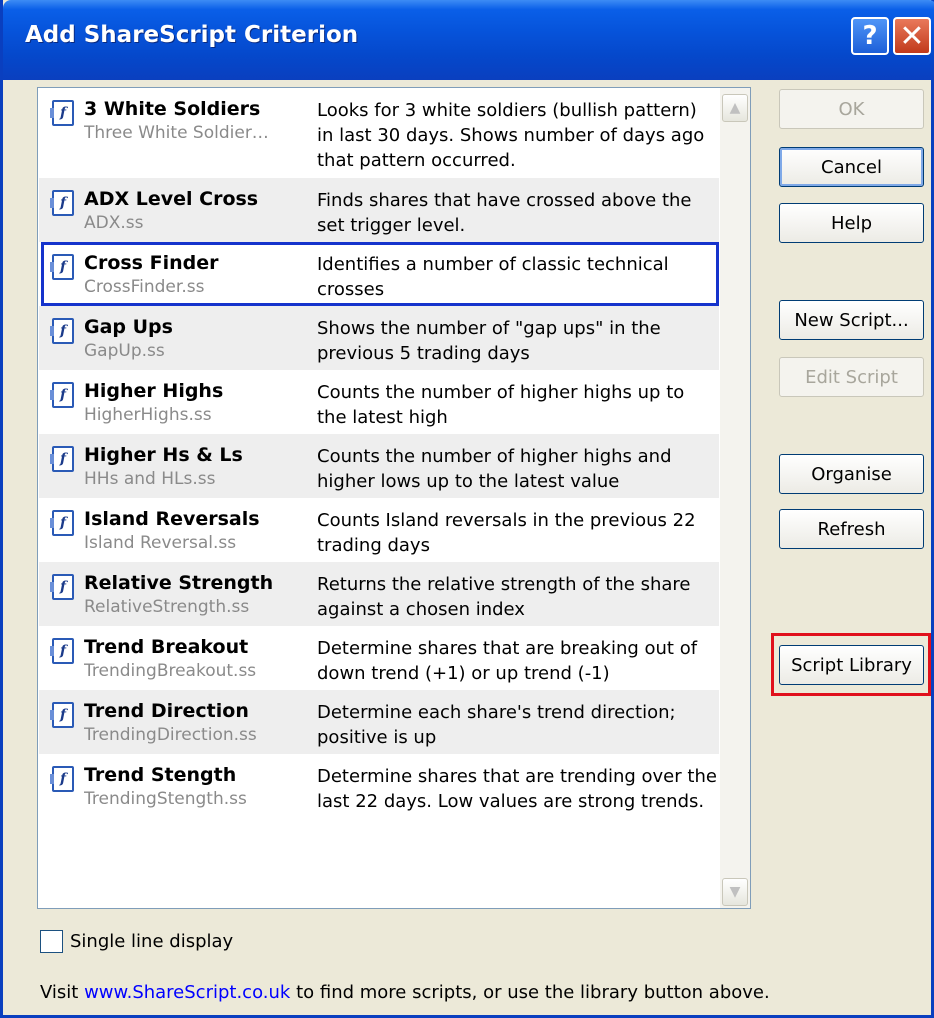  What do you see at coordinates (114, 223) in the screenshot?
I see `script-filename: ADX.ss` at bounding box center [114, 223].